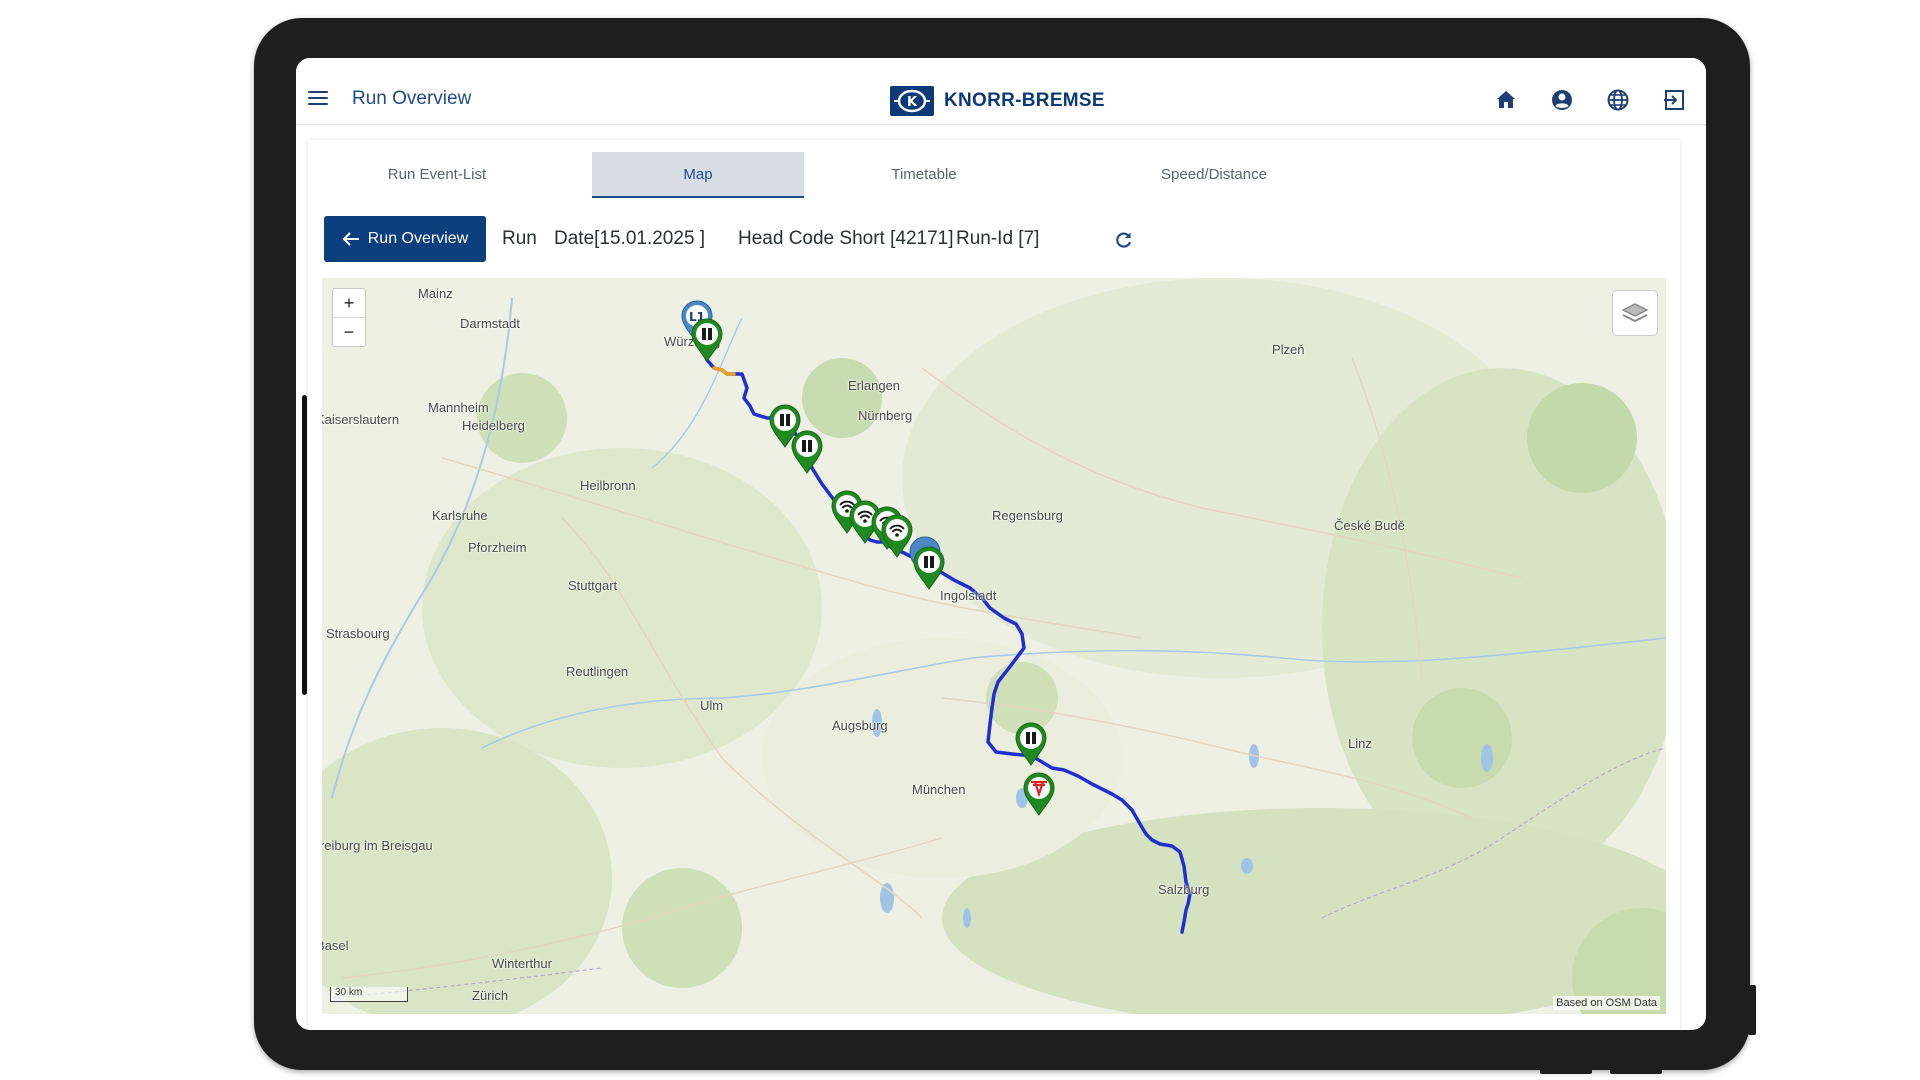  Describe the element at coordinates (435, 293) in the screenshot. I see `city-label: Mainz` at that location.